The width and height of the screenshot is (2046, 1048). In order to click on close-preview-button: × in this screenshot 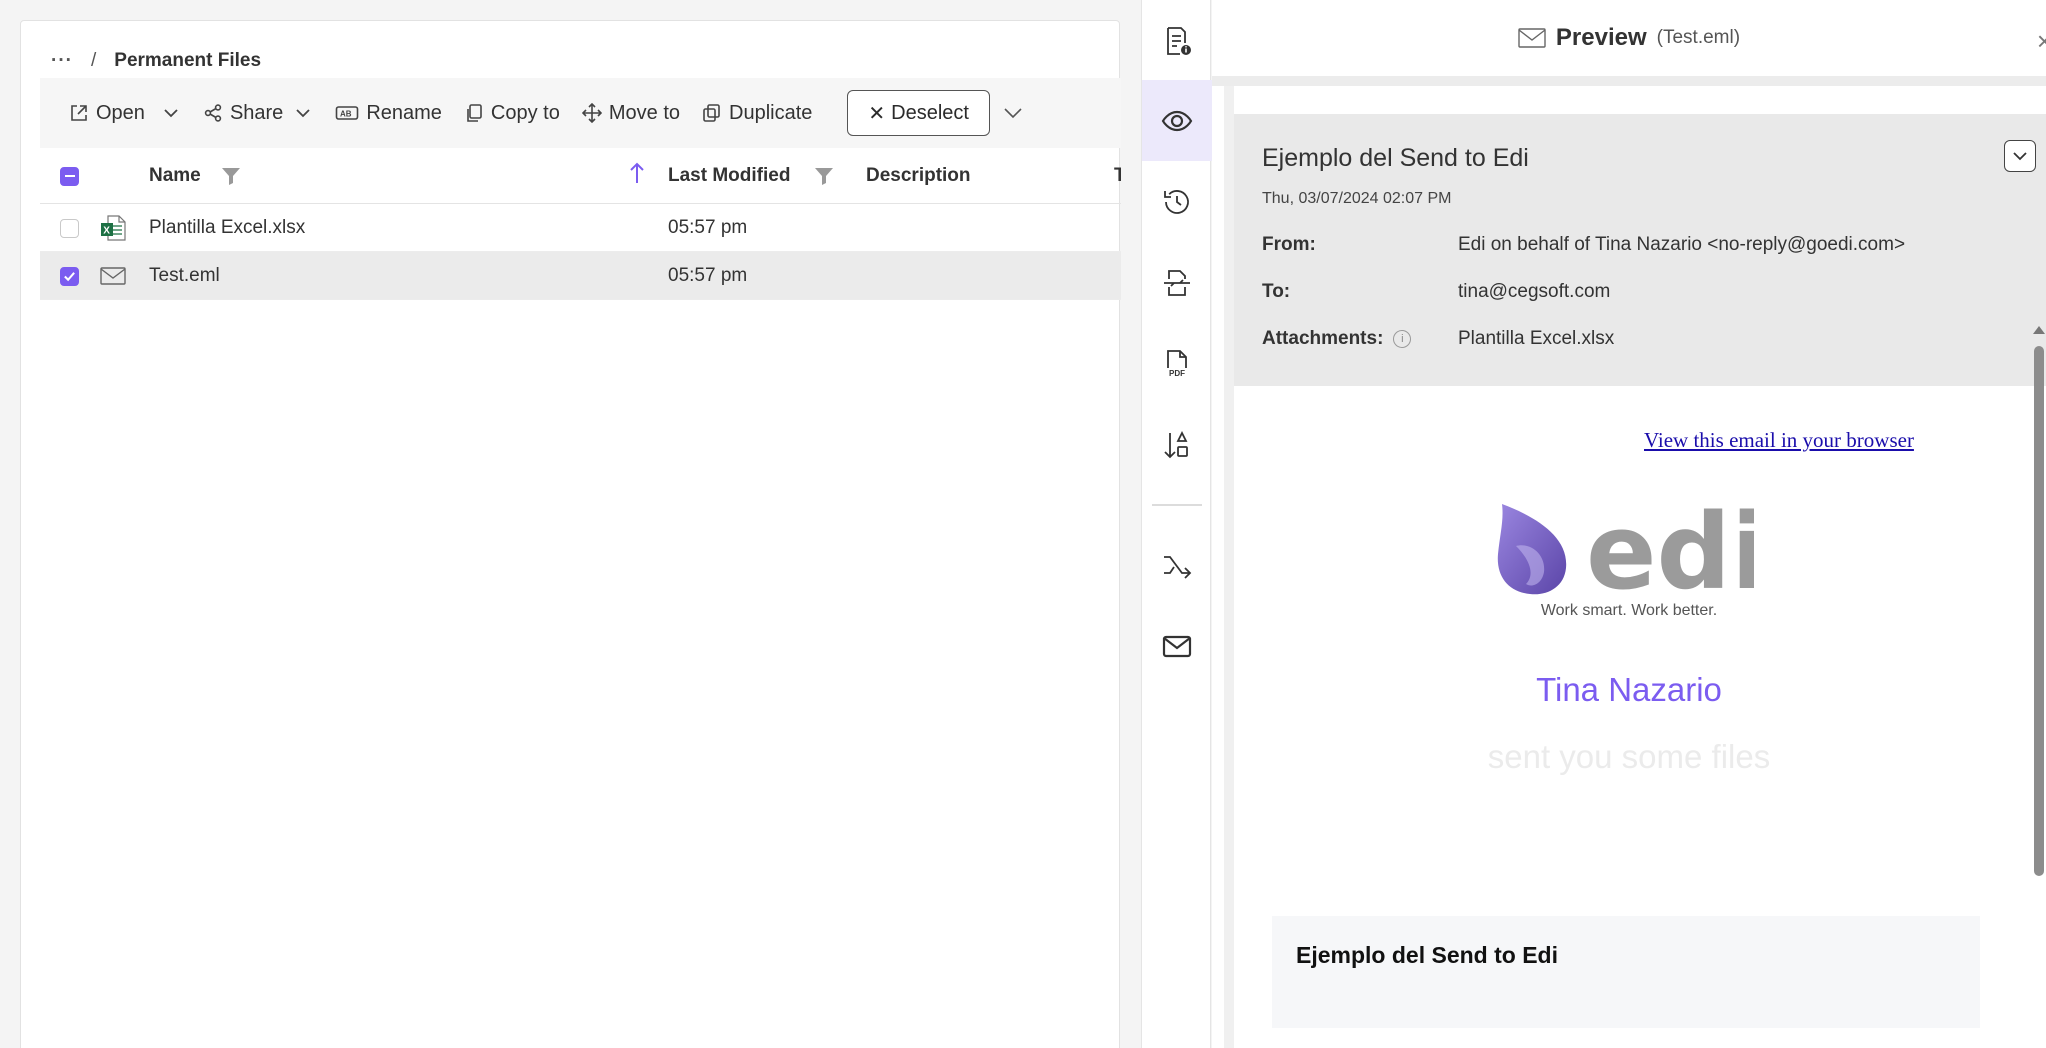, I will do `click(2041, 41)`.